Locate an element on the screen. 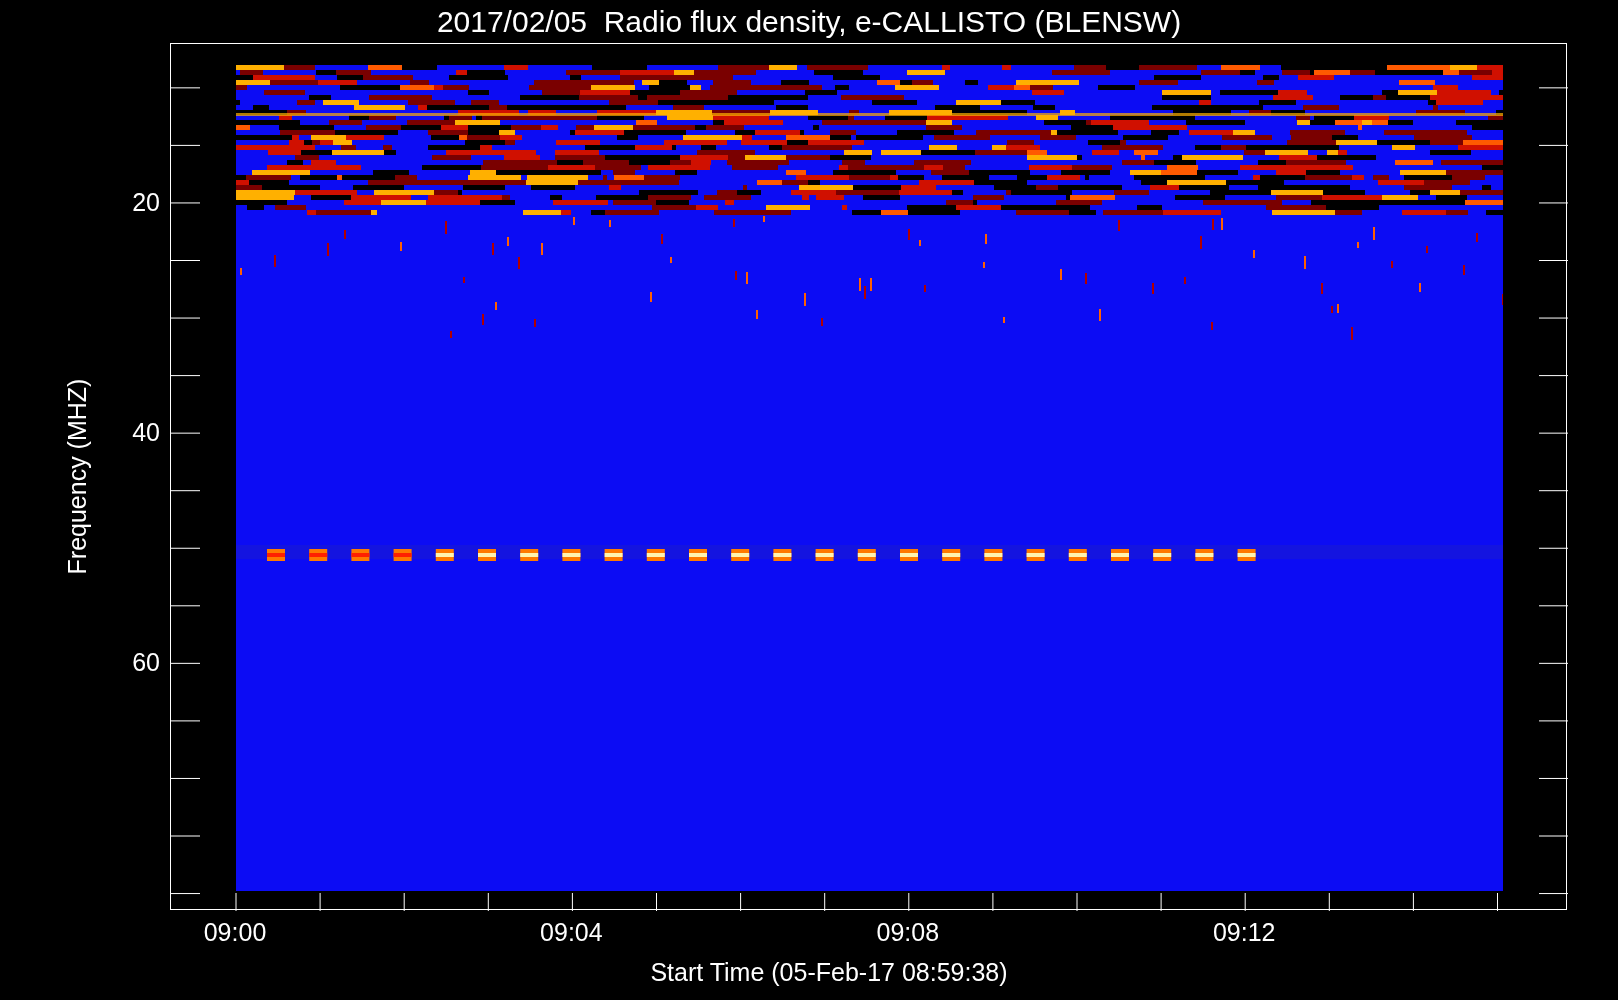 Image resolution: width=1618 pixels, height=1000 pixels. x-tick-label: 09:00 is located at coordinates (235, 932).